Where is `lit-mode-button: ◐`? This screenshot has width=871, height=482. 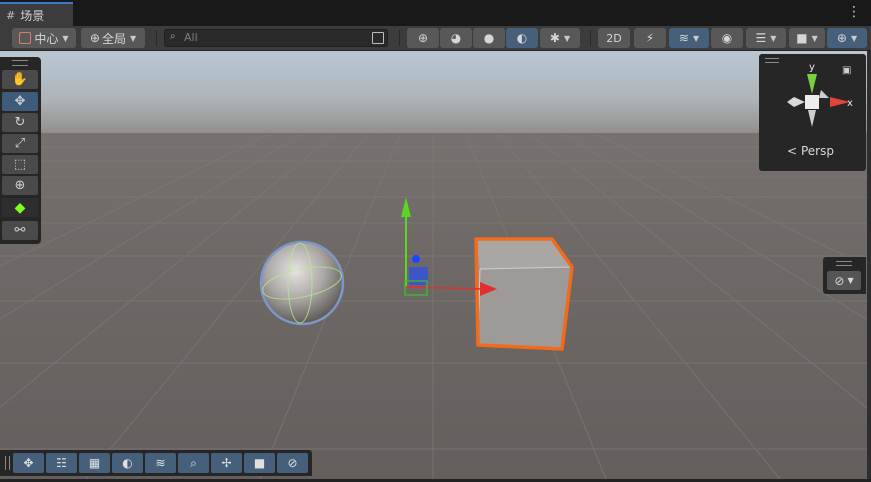 lit-mode-button: ◐ is located at coordinates (522, 38).